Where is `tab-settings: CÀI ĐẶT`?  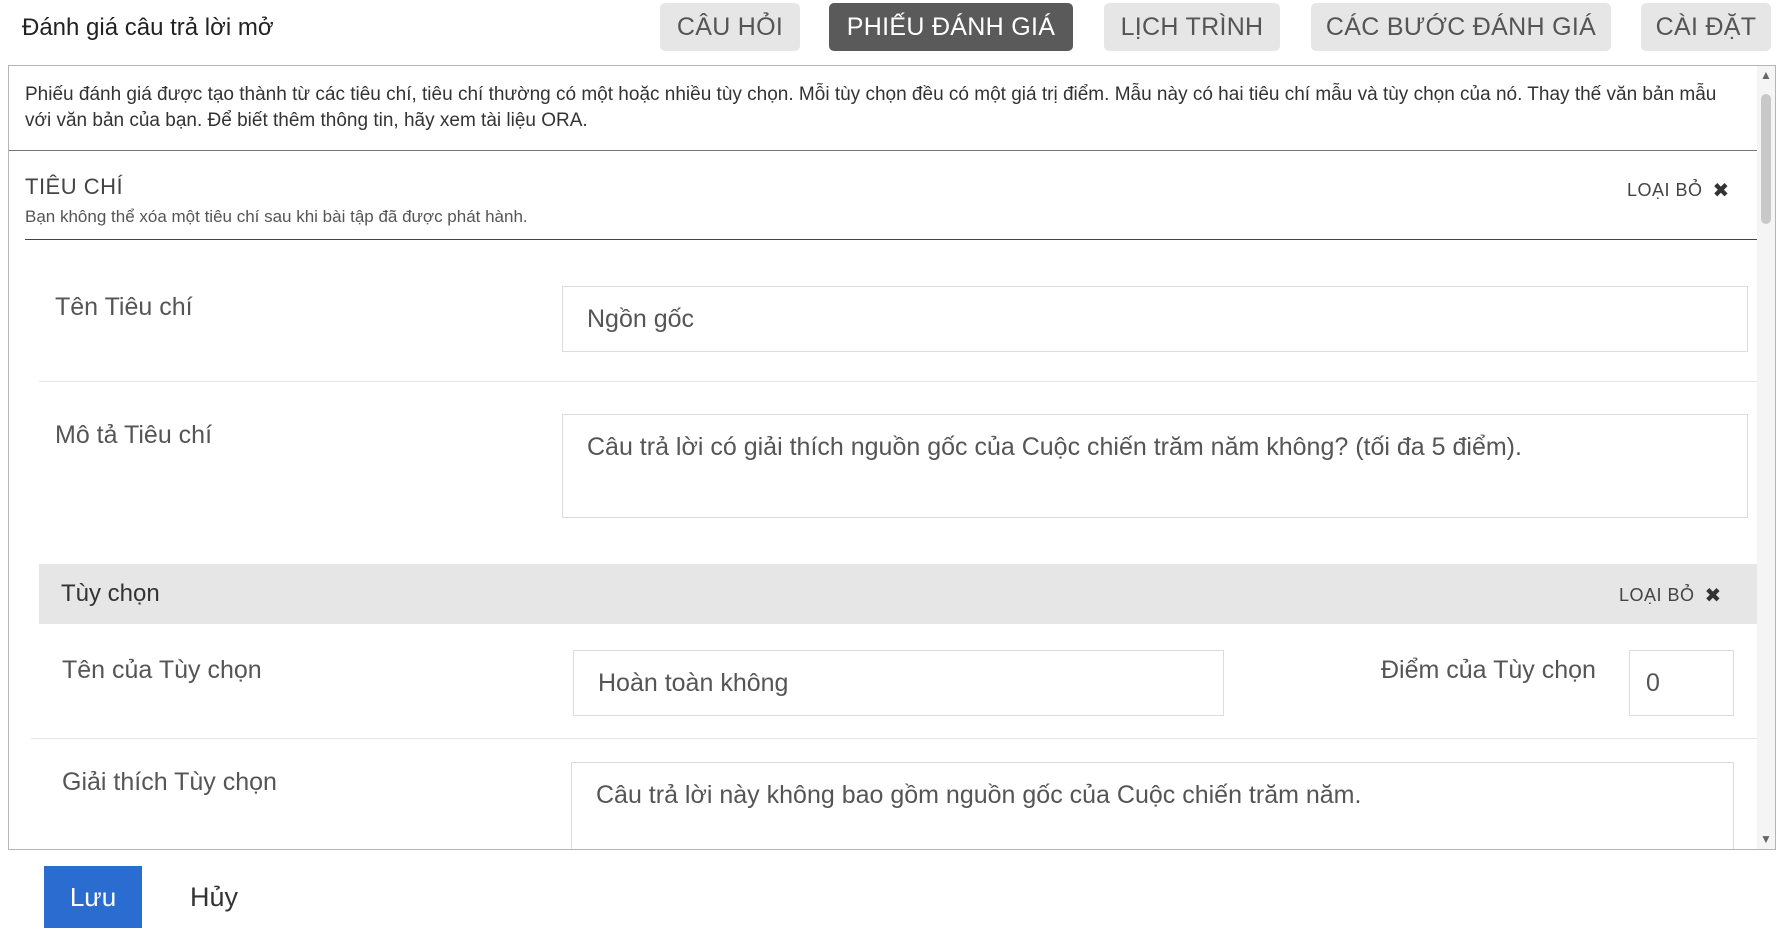 tab-settings: CÀI ĐẶT is located at coordinates (1706, 27).